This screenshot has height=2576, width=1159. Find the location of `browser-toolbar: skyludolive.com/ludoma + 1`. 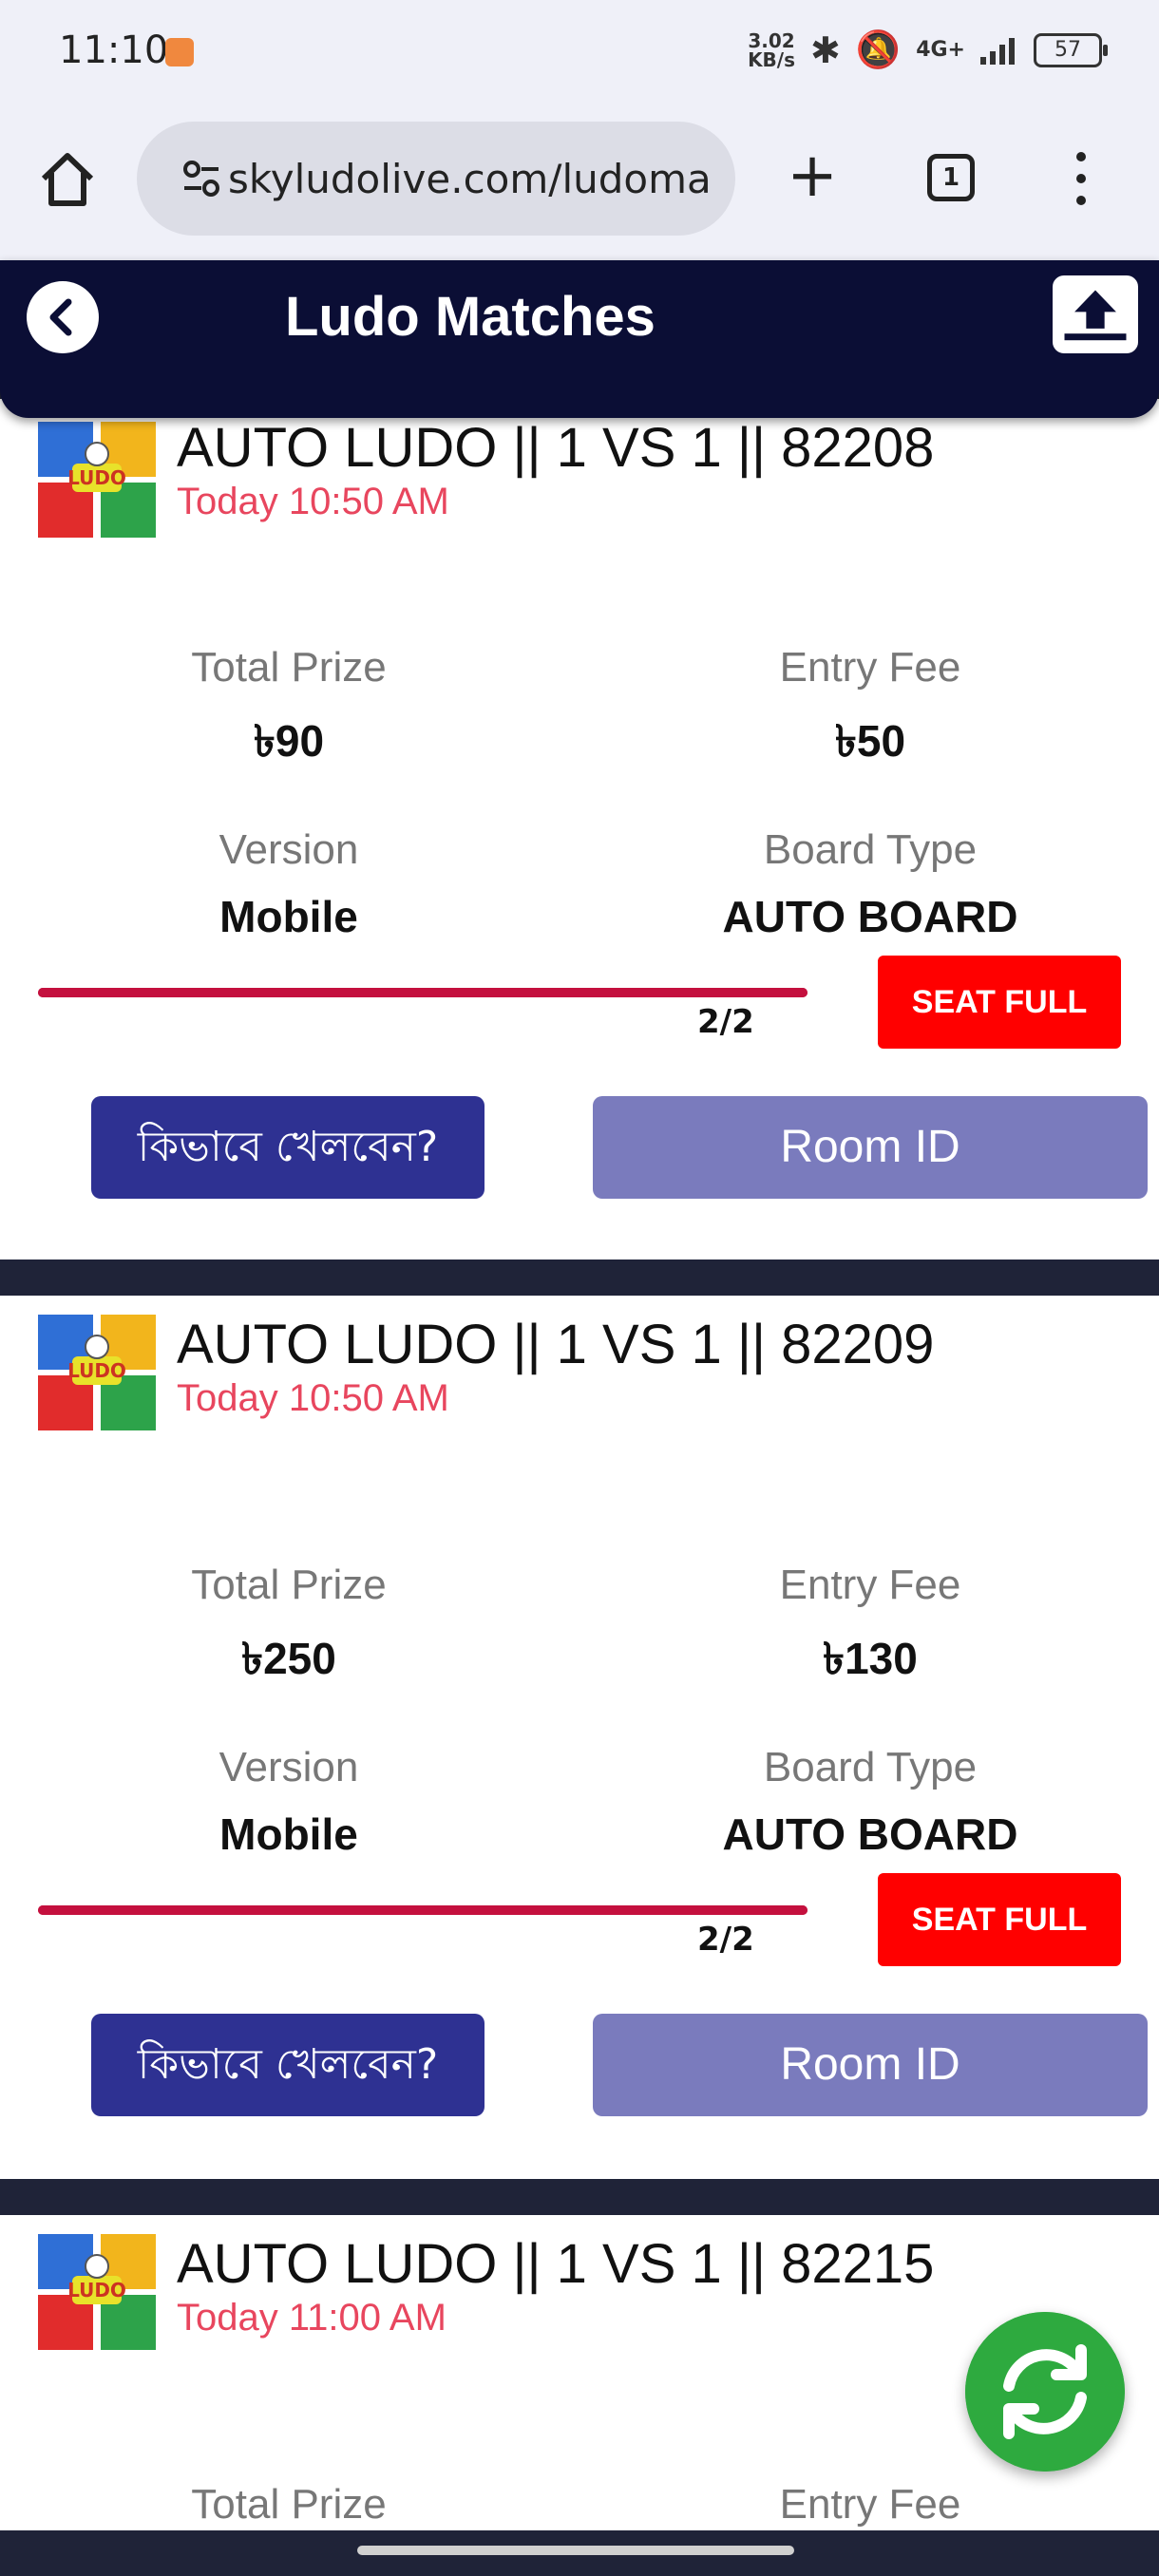

browser-toolbar: skyludolive.com/ludoma + 1 is located at coordinates (579, 183).